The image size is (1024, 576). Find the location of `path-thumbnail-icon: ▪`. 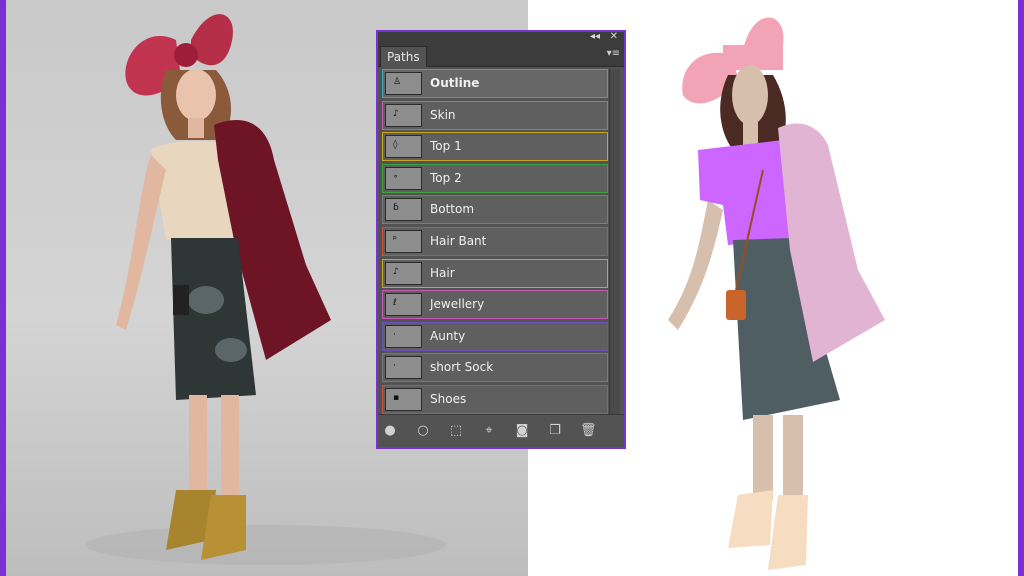

path-thumbnail-icon: ▪ is located at coordinates (403, 399).